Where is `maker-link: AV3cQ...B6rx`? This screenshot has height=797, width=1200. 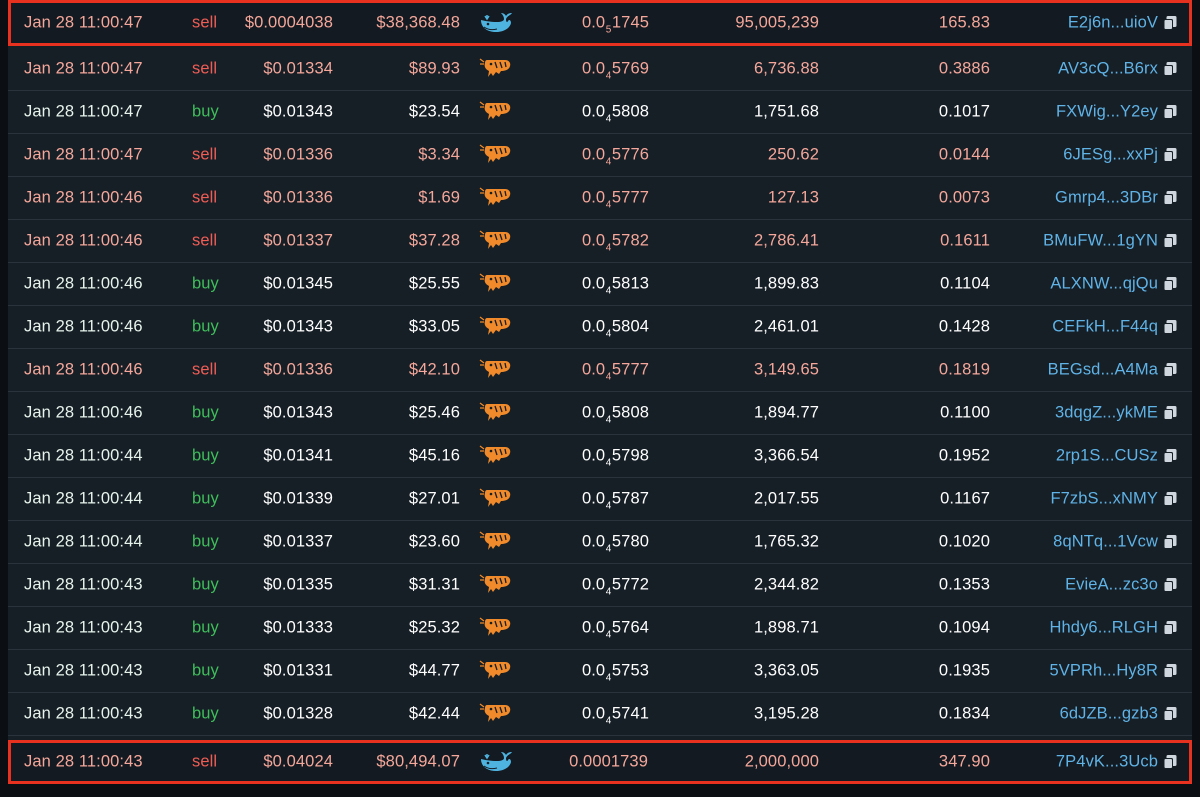
maker-link: AV3cQ...B6rx is located at coordinates (1108, 69).